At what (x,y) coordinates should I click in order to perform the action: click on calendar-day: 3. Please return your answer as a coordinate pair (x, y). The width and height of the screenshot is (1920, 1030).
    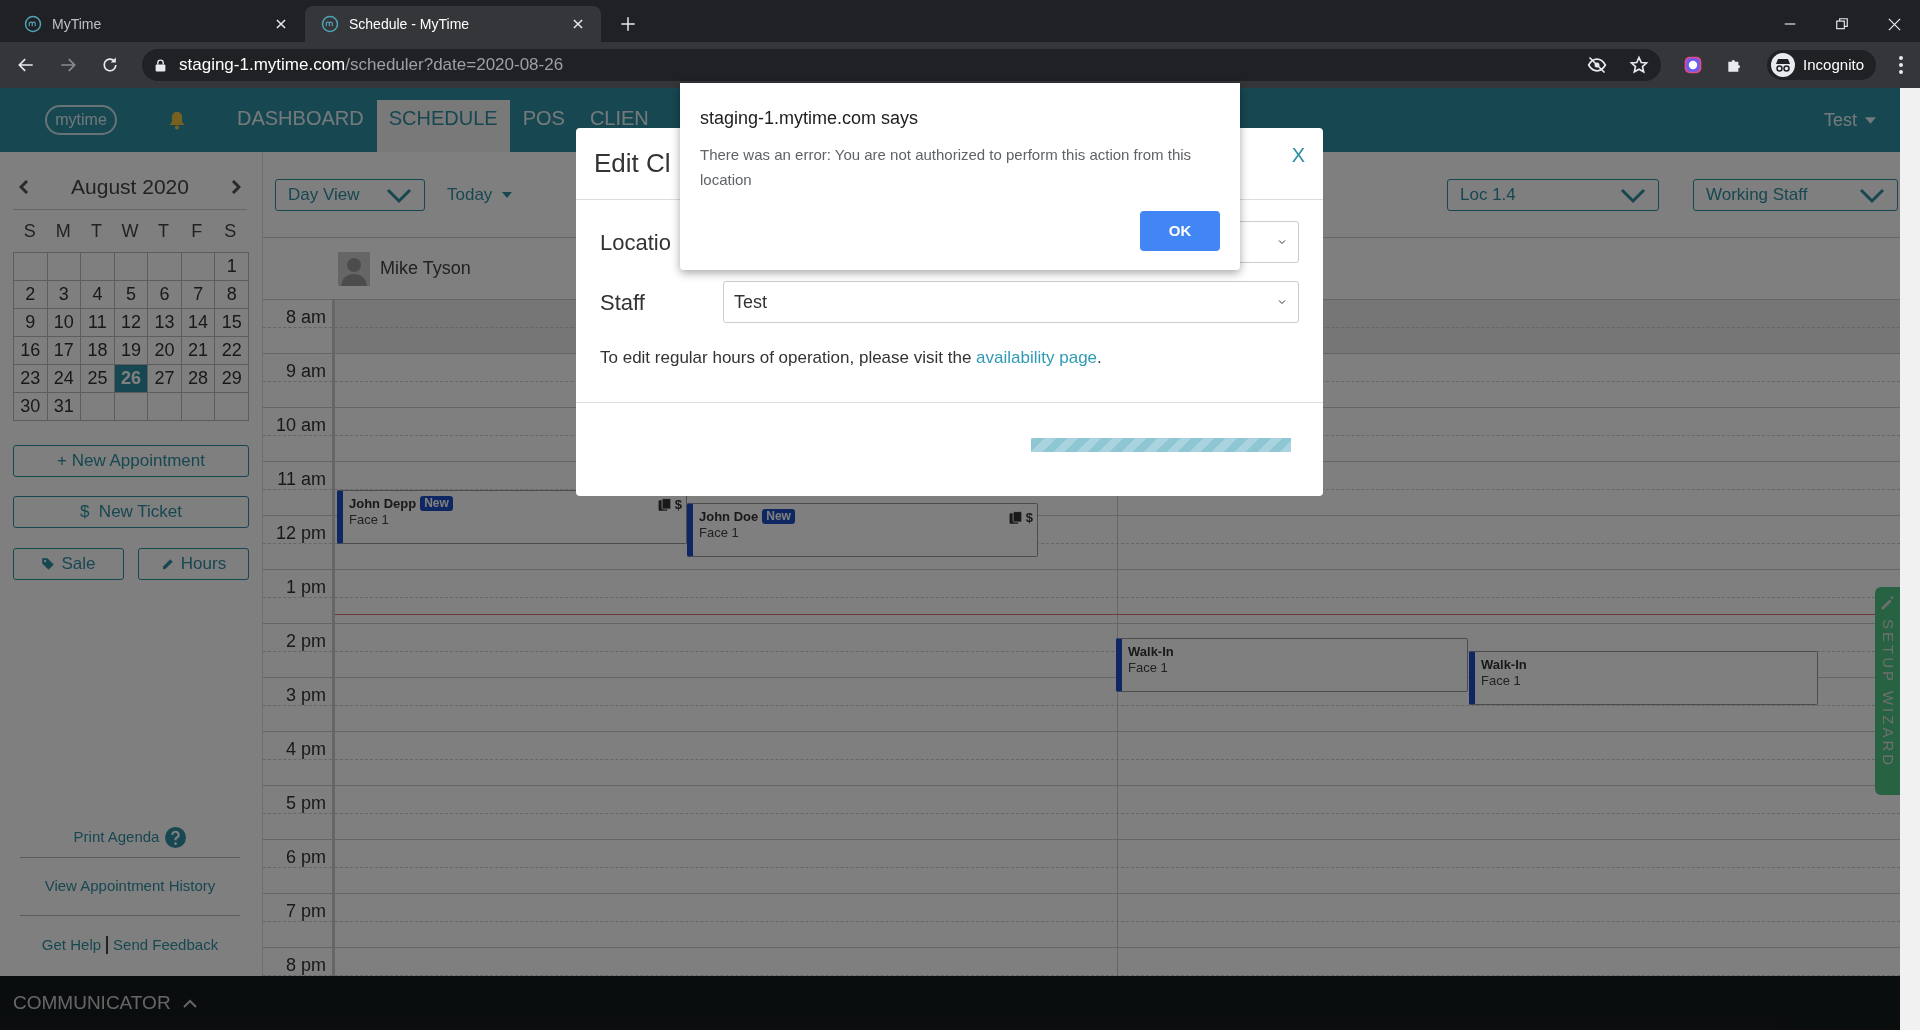
    Looking at the image, I should click on (64, 295).